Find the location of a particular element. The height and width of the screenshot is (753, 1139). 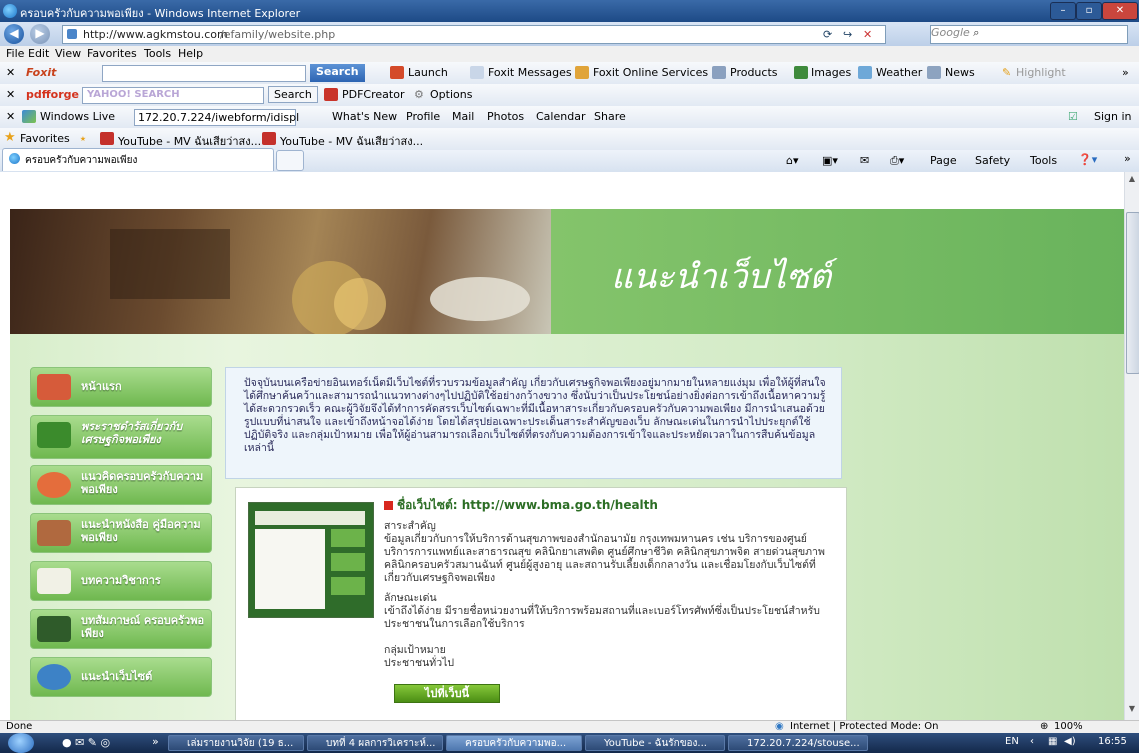

safety-menu: Safety is located at coordinates (992, 160).